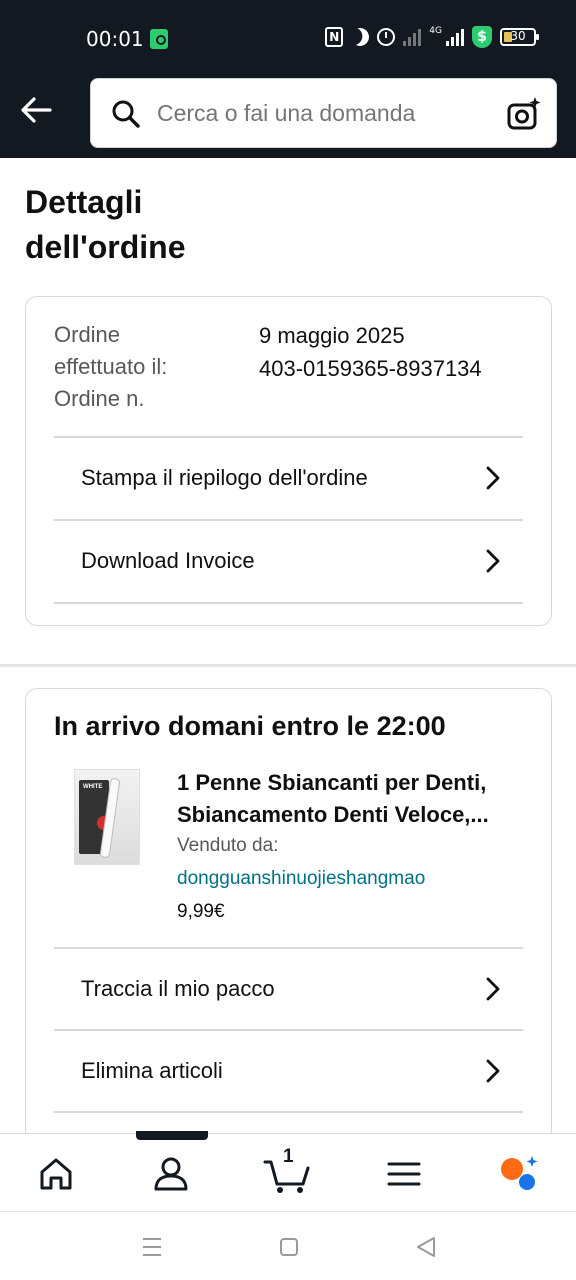  Describe the element at coordinates (152, 1070) in the screenshot. I see `remove-items-label: Elimina articoli` at that location.